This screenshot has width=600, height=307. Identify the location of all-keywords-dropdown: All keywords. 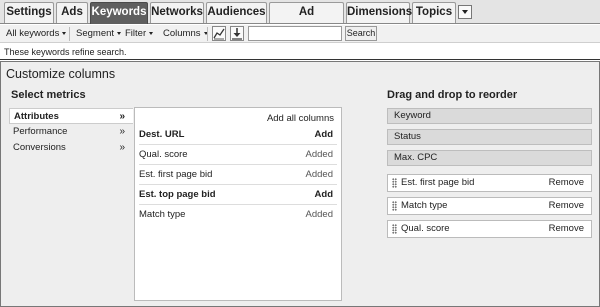
(36, 34).